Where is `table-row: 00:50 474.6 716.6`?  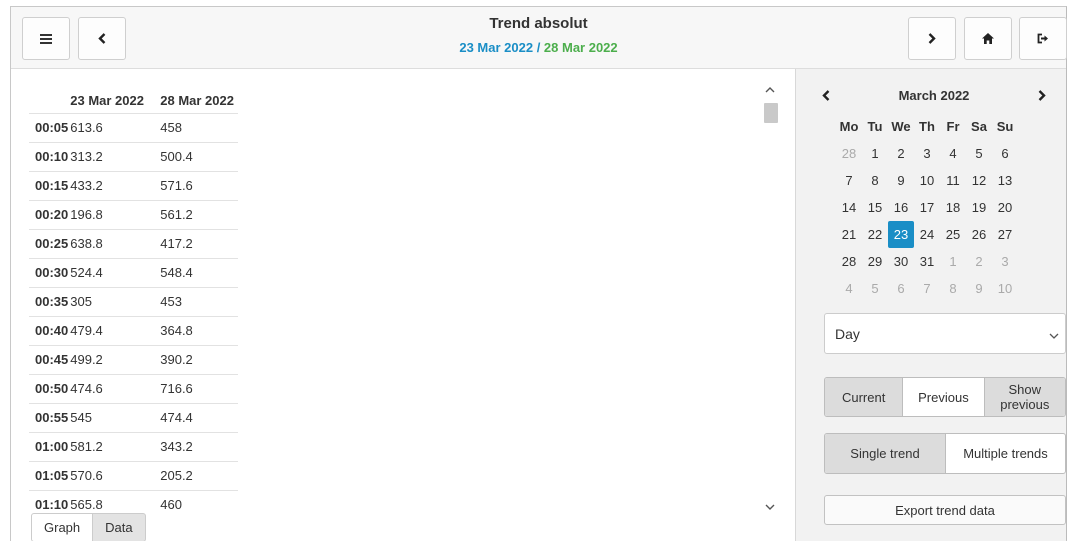
table-row: 00:50 474.6 716.6 is located at coordinates (134, 388).